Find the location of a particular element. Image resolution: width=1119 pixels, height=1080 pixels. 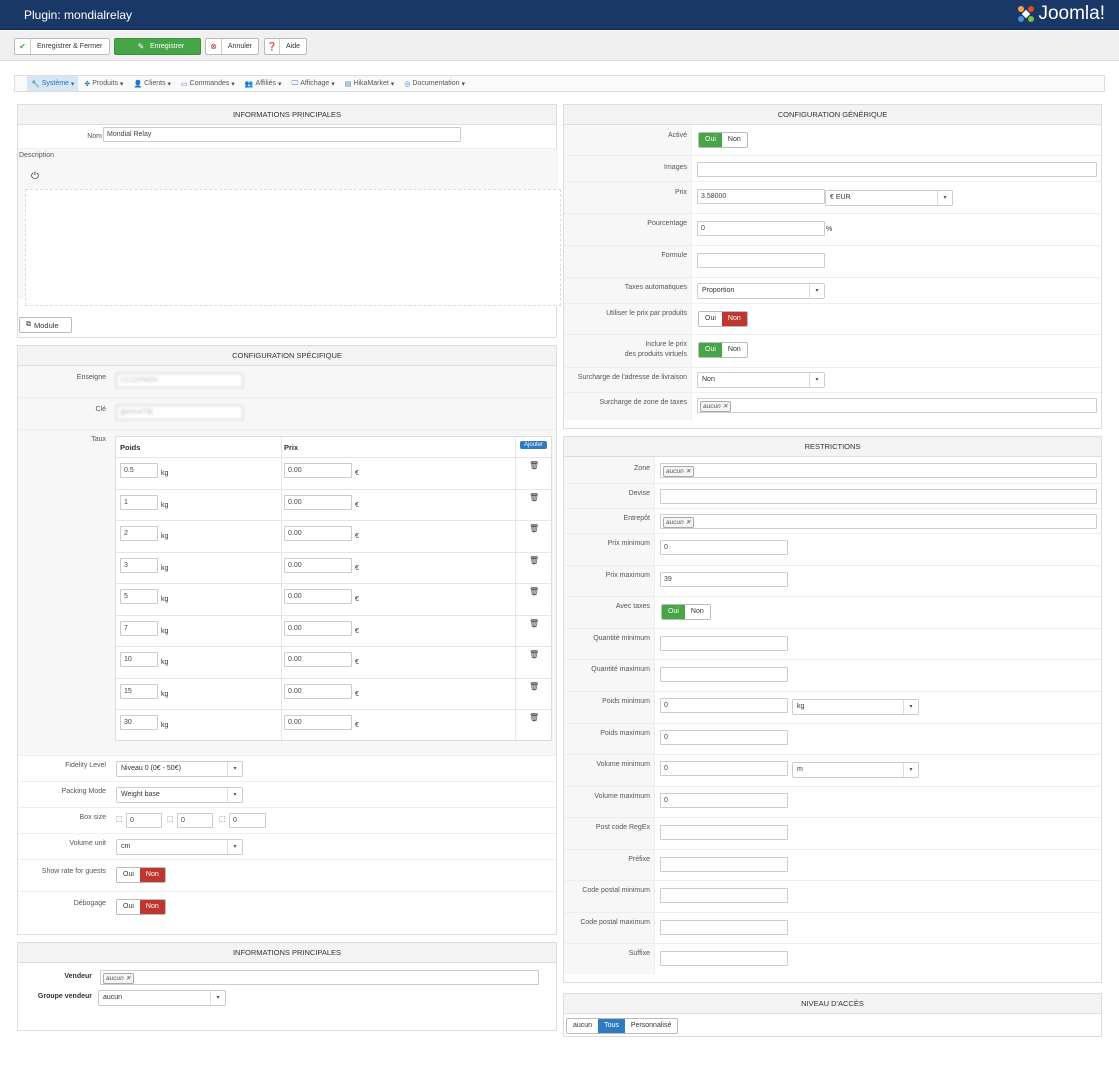

include-virtual-toggle: Oui Non is located at coordinates (723, 350).